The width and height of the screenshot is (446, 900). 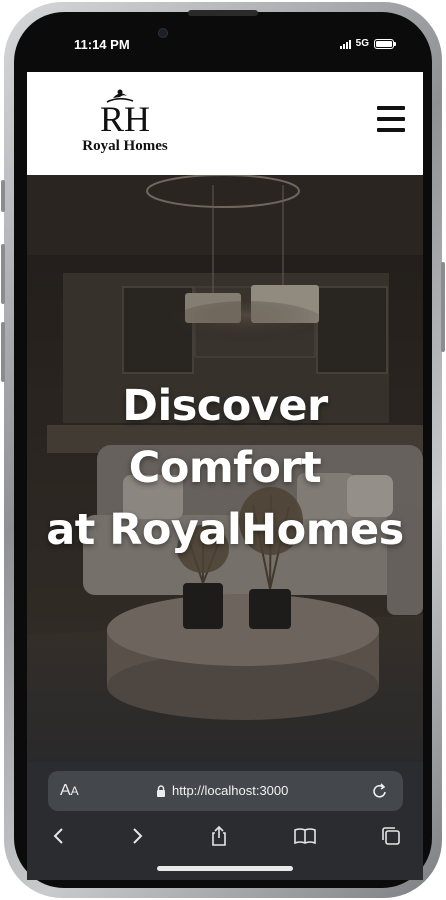 I want to click on share-icon, so click(x=219, y=836).